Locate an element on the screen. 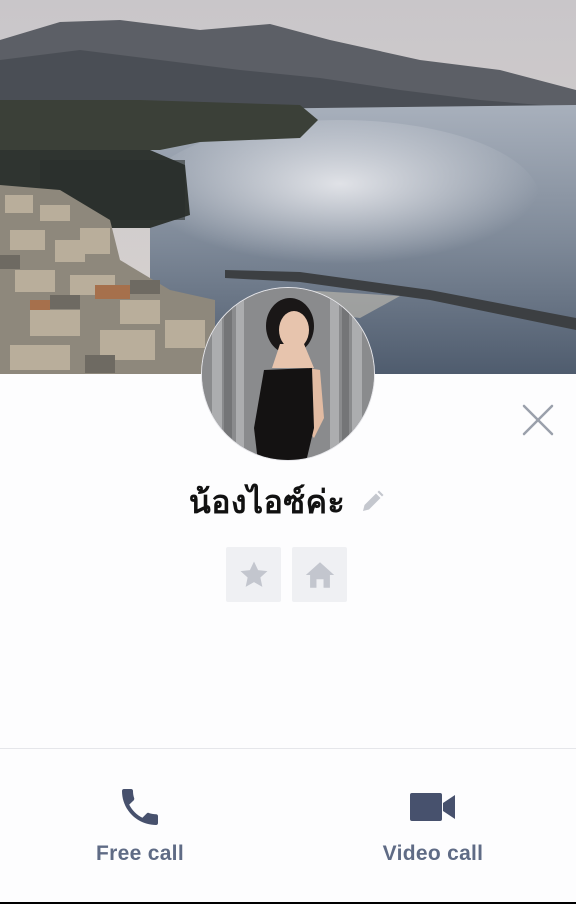 The image size is (576, 904). close-icon is located at coordinates (538, 420).